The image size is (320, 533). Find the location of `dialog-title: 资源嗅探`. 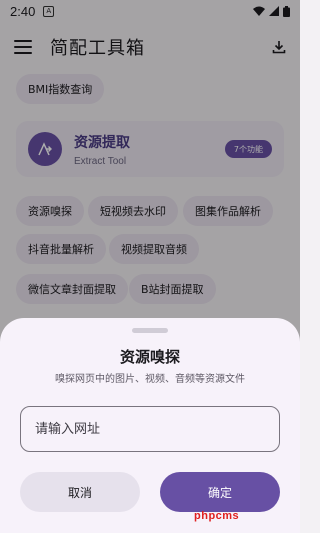

dialog-title: 资源嗅探 is located at coordinates (149, 357).